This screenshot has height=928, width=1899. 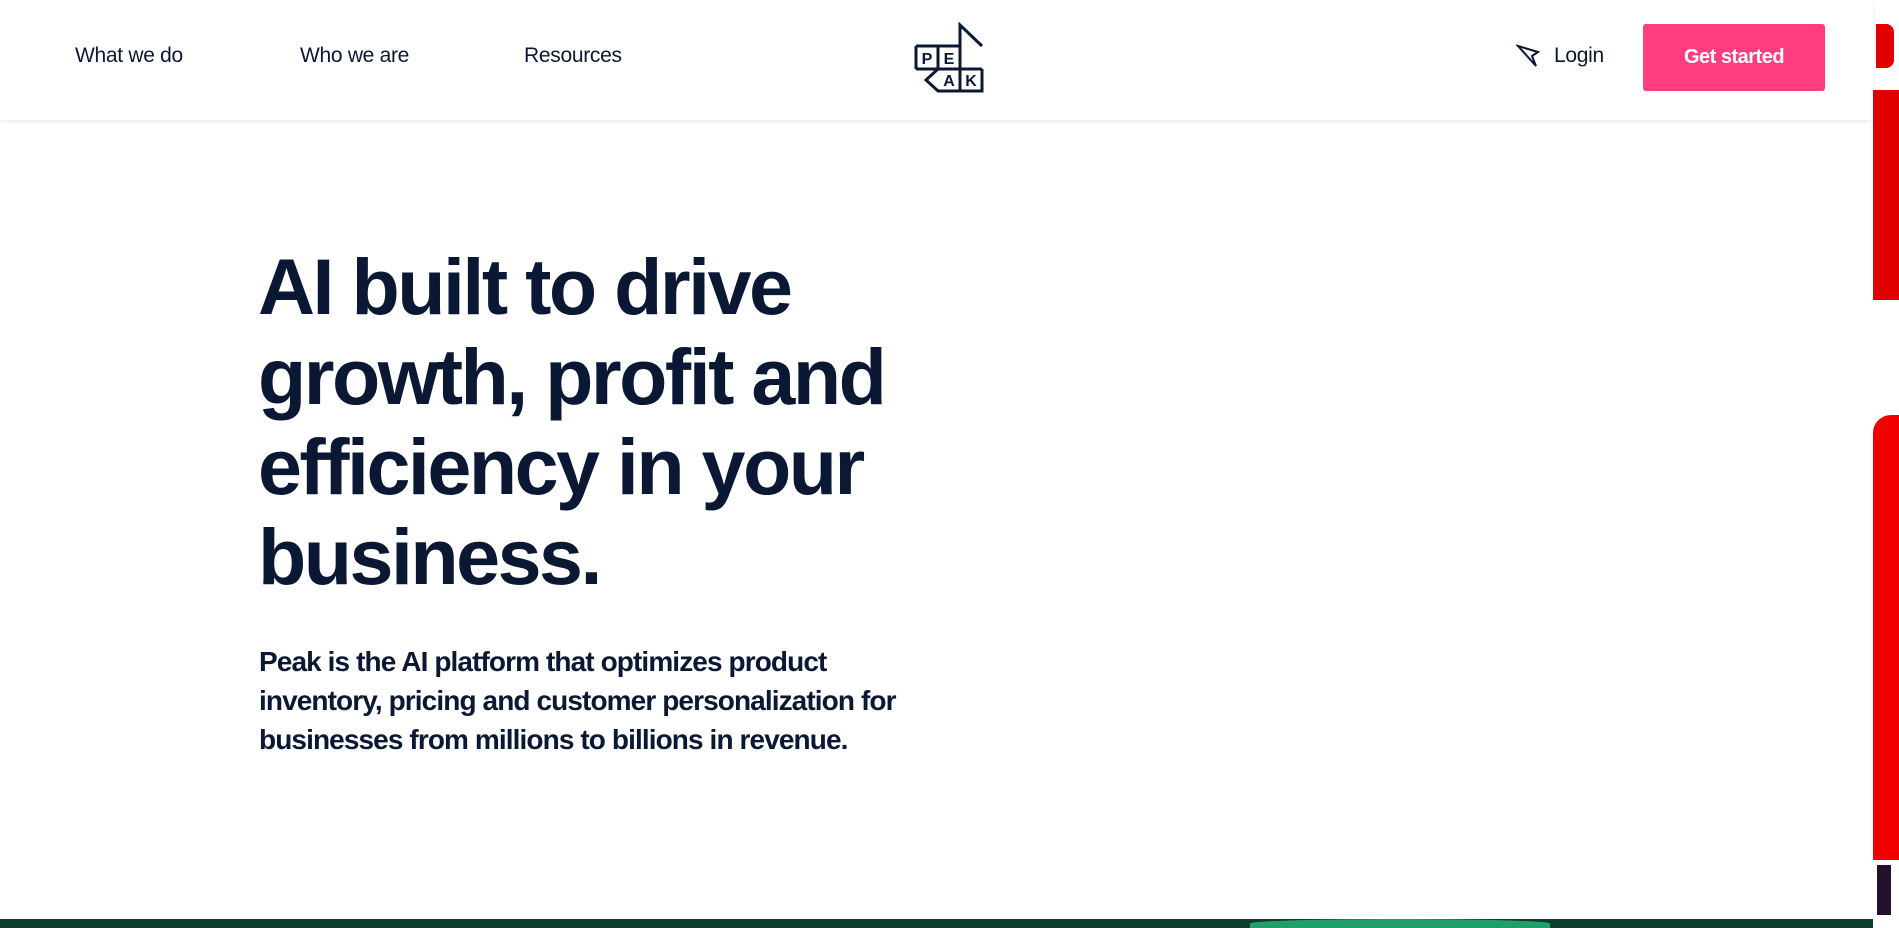 What do you see at coordinates (927, 59) in the screenshot?
I see `logo-letter-p: P` at bounding box center [927, 59].